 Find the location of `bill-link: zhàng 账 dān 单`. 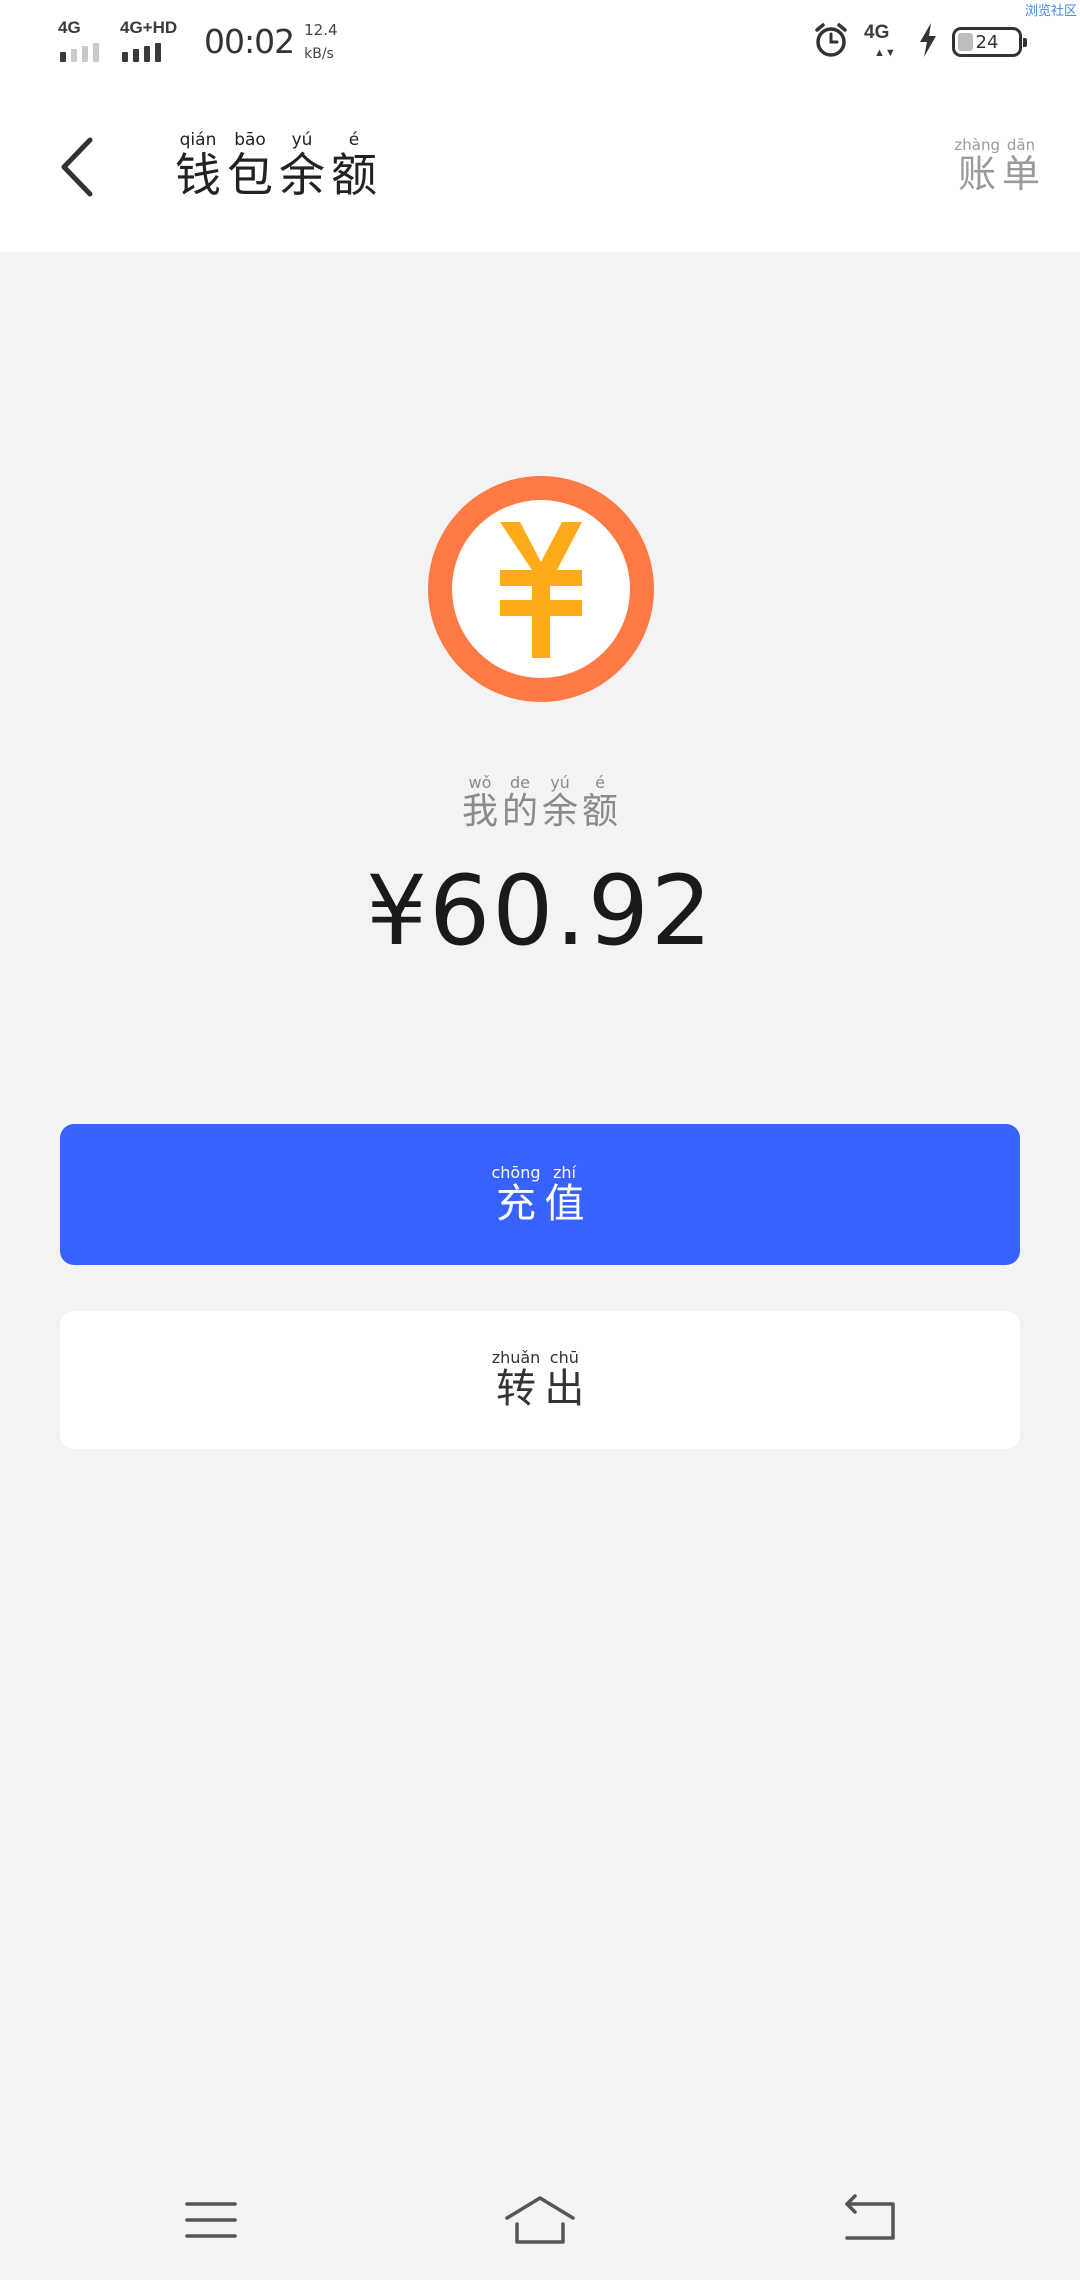

bill-link: zhàng 账 dān 单 is located at coordinates (998, 166).